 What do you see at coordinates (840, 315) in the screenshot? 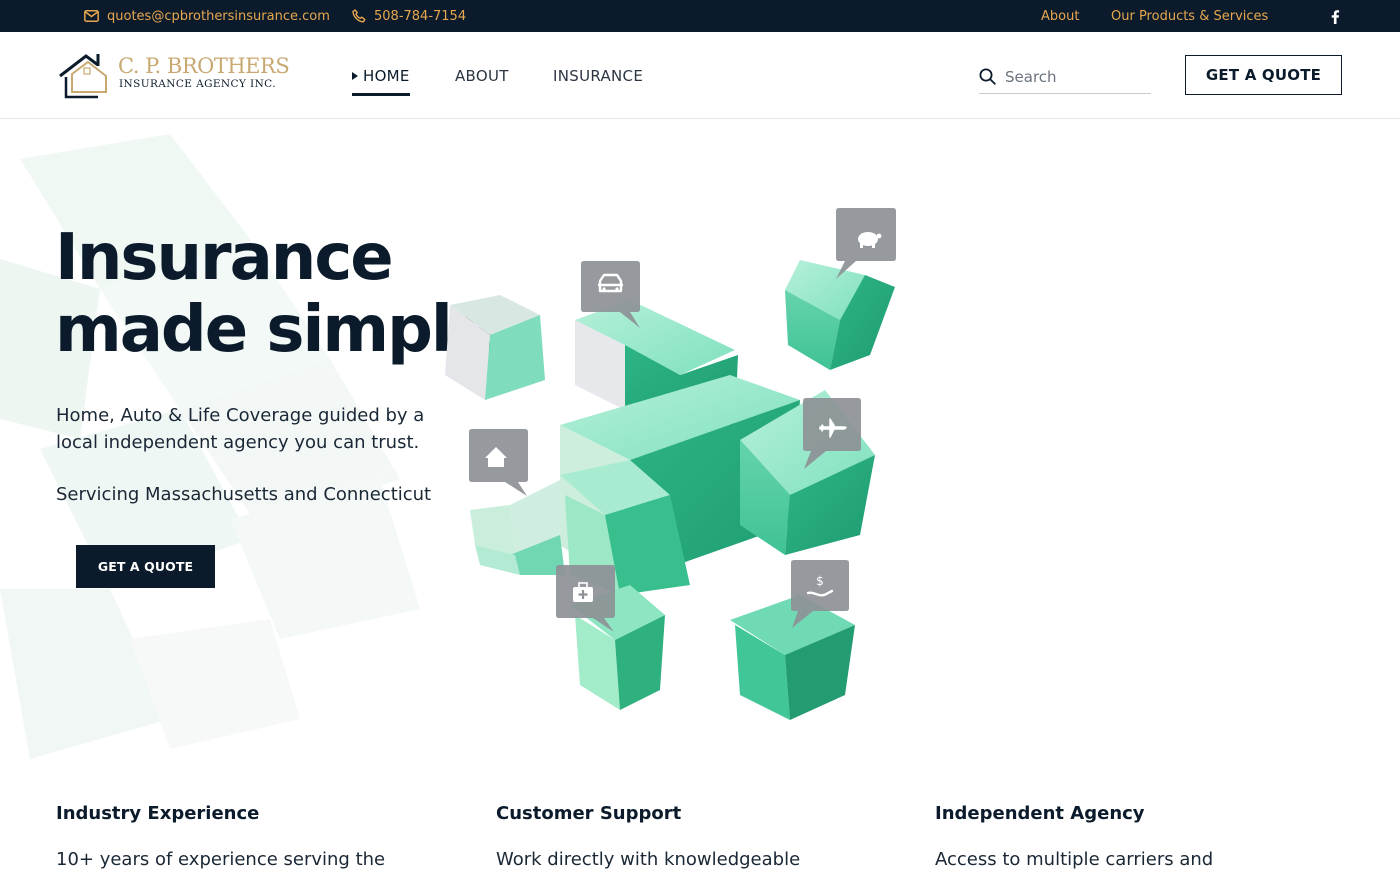
I see `cube-top-right` at bounding box center [840, 315].